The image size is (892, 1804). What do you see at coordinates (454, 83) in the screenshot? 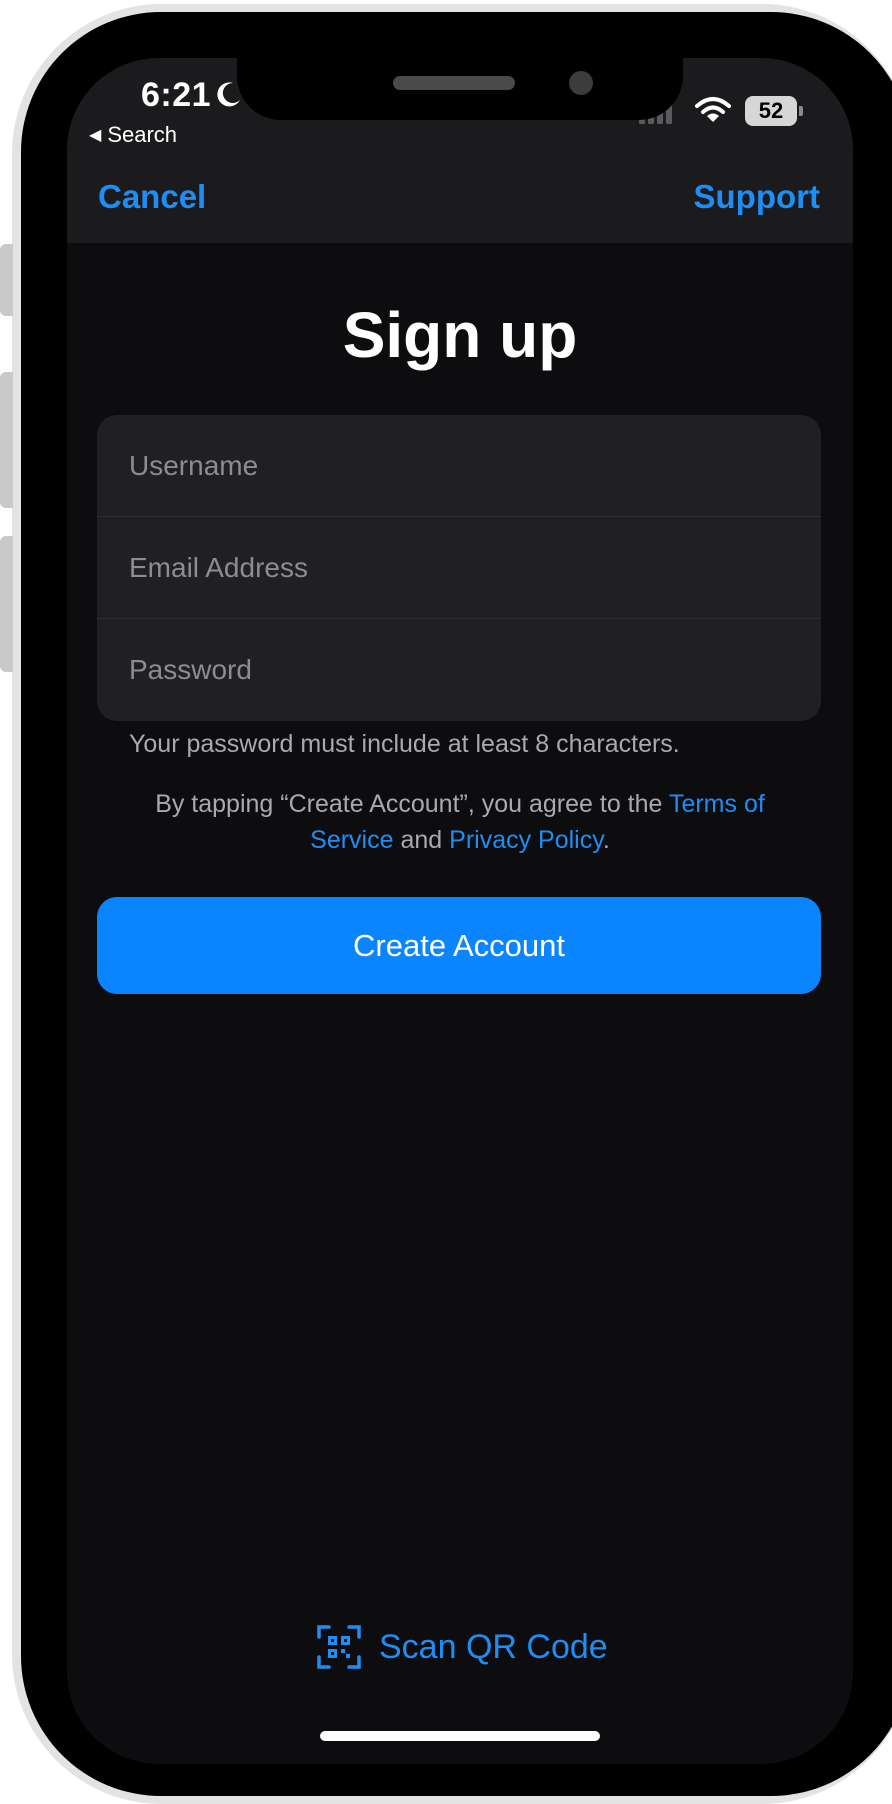
I see `speaker` at bounding box center [454, 83].